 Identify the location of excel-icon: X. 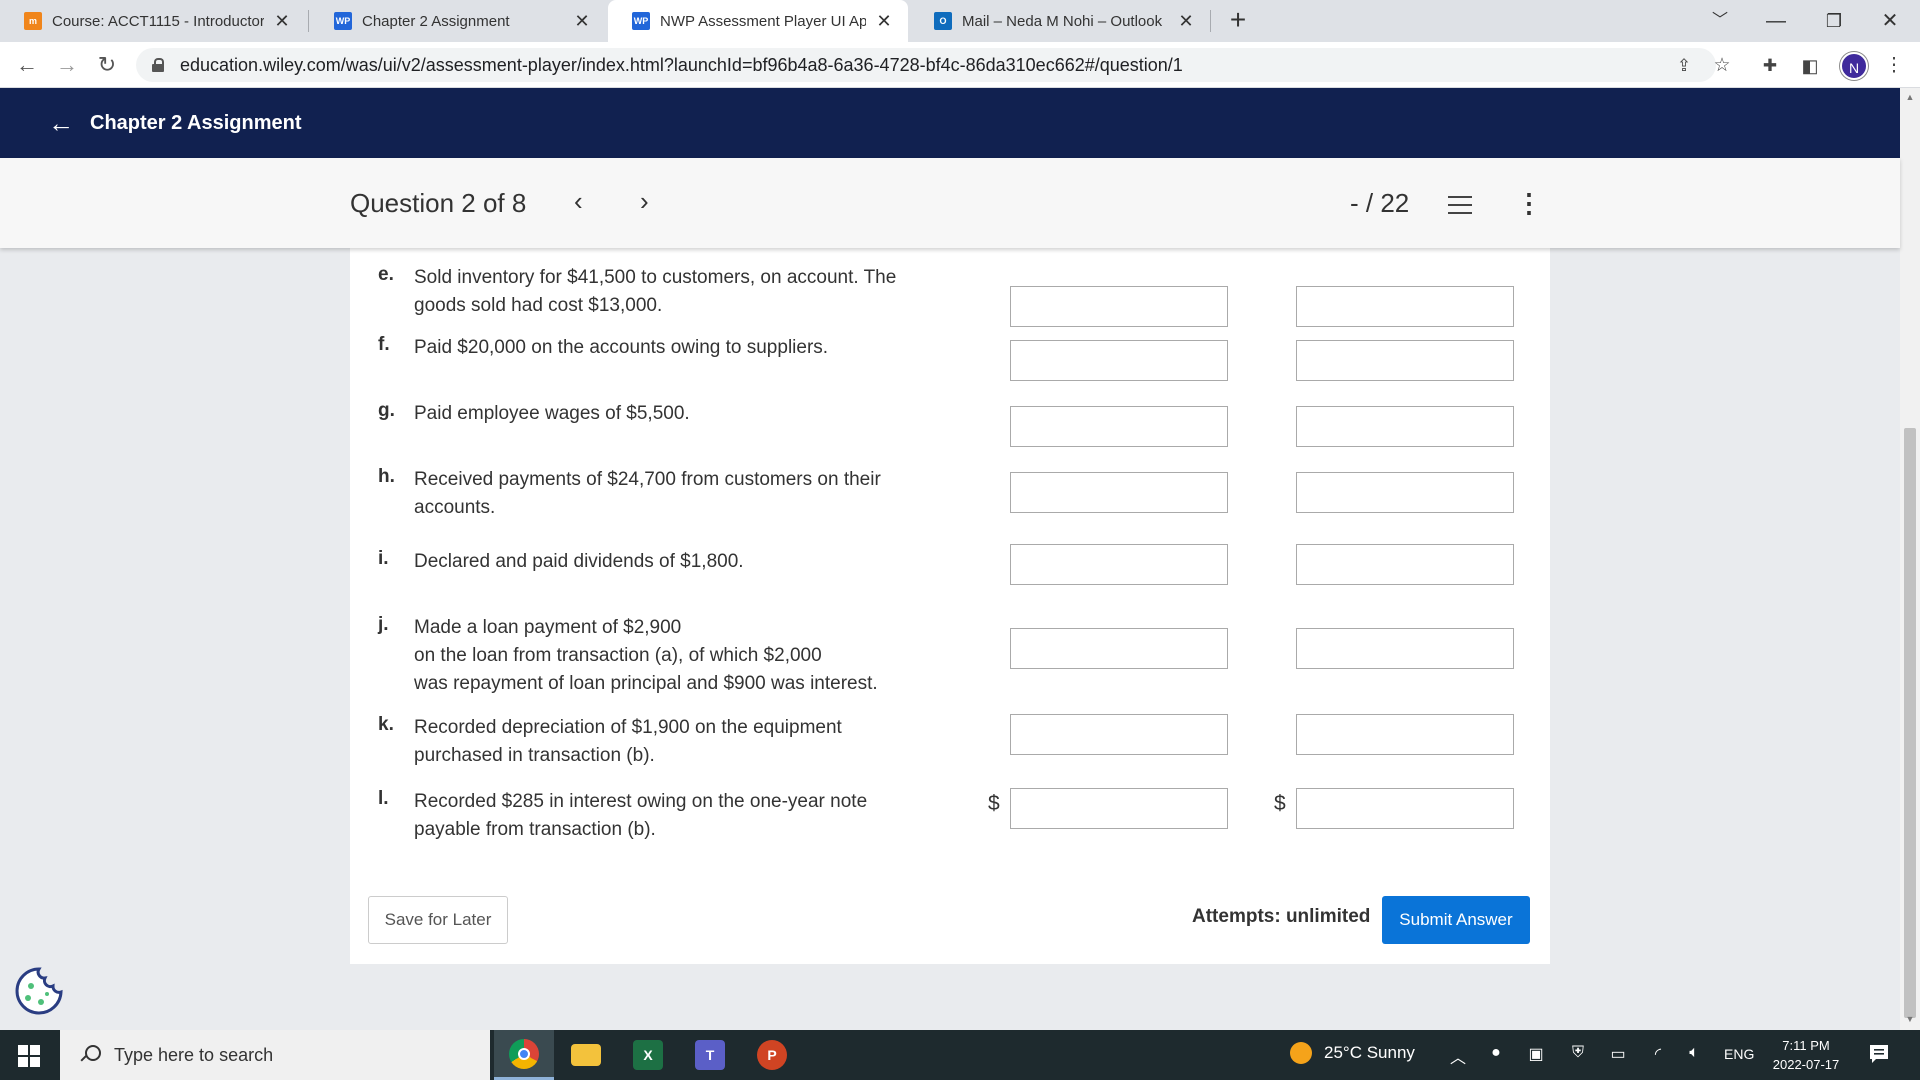
(648, 1055).